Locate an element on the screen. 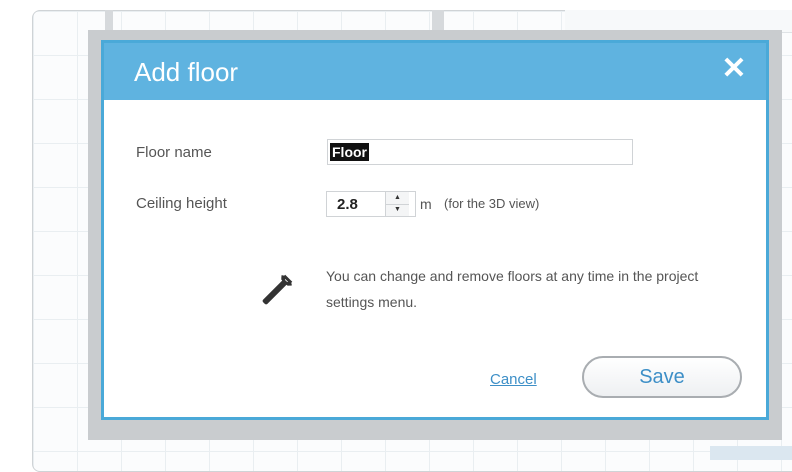  floor-name-label: Floor name is located at coordinates (174, 152).